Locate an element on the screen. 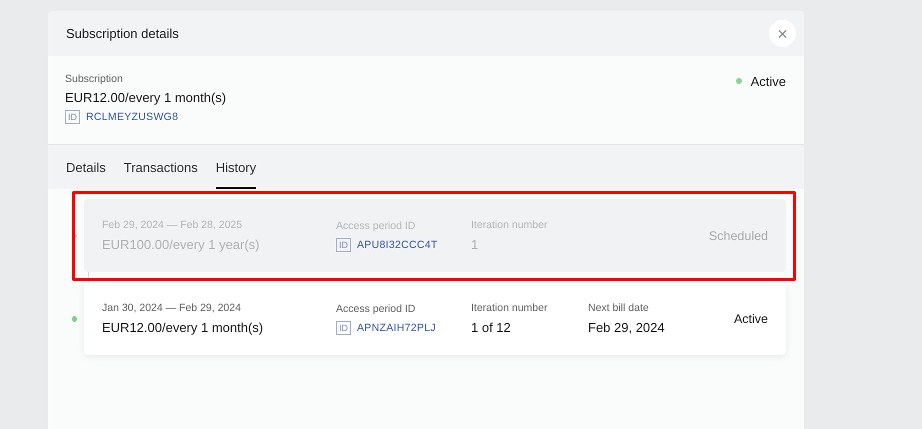 This screenshot has width=922, height=429. access-period-id: APU8I32CCC4T is located at coordinates (397, 244).